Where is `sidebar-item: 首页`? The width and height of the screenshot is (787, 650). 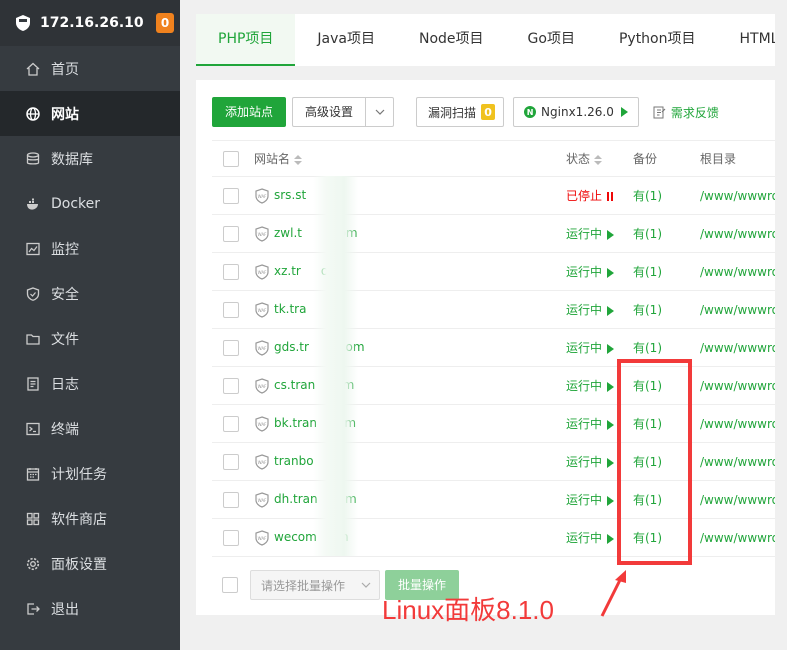
sidebar-item: 首页 is located at coordinates (90, 68).